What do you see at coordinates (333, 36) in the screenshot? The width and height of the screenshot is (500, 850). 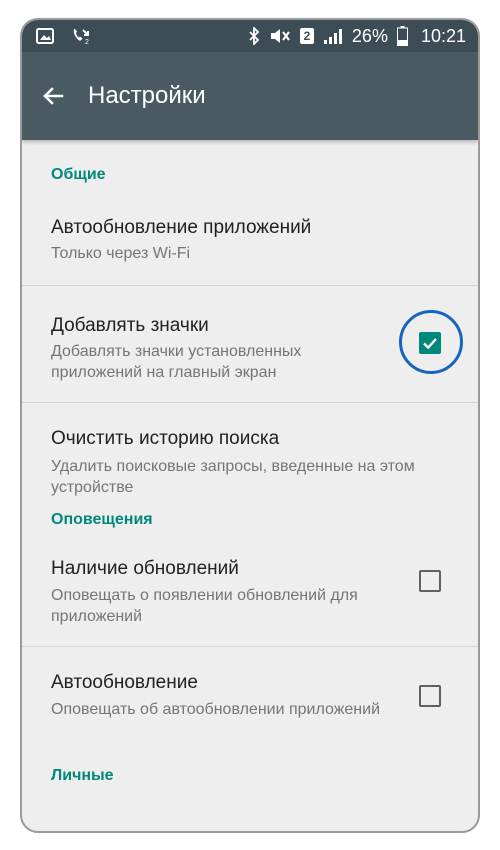 I see `signal-icon` at bounding box center [333, 36].